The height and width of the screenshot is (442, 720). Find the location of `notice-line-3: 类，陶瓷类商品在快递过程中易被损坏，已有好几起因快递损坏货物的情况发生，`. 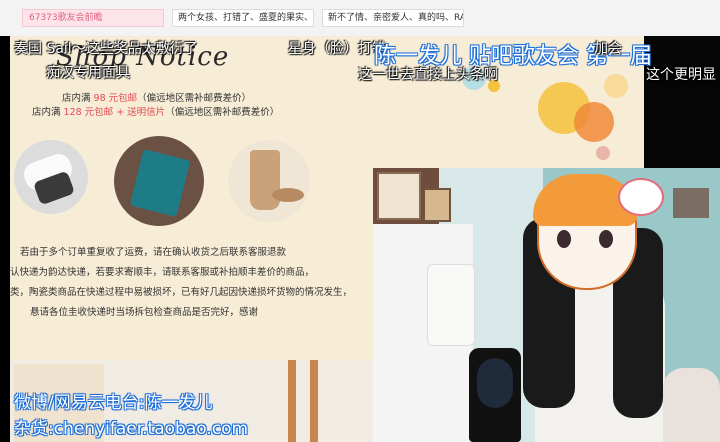

notice-line-3: 类，陶瓷类商品在快递过程中易被损坏，已有好几起因快递损坏货物的情况发生， is located at coordinates (181, 292).